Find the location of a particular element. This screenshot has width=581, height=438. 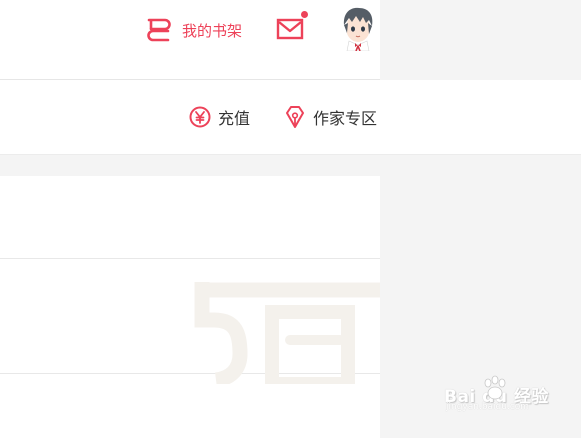

messages-button is located at coordinates (292, 26).